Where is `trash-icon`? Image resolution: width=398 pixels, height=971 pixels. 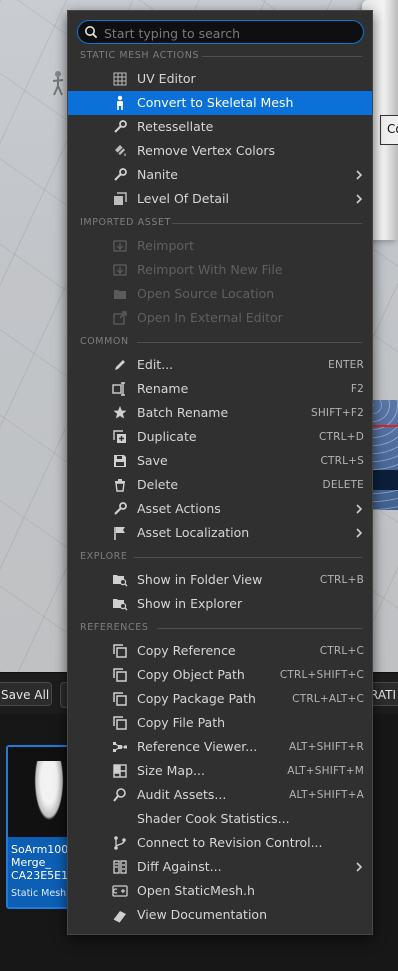
trash-icon is located at coordinates (120, 485).